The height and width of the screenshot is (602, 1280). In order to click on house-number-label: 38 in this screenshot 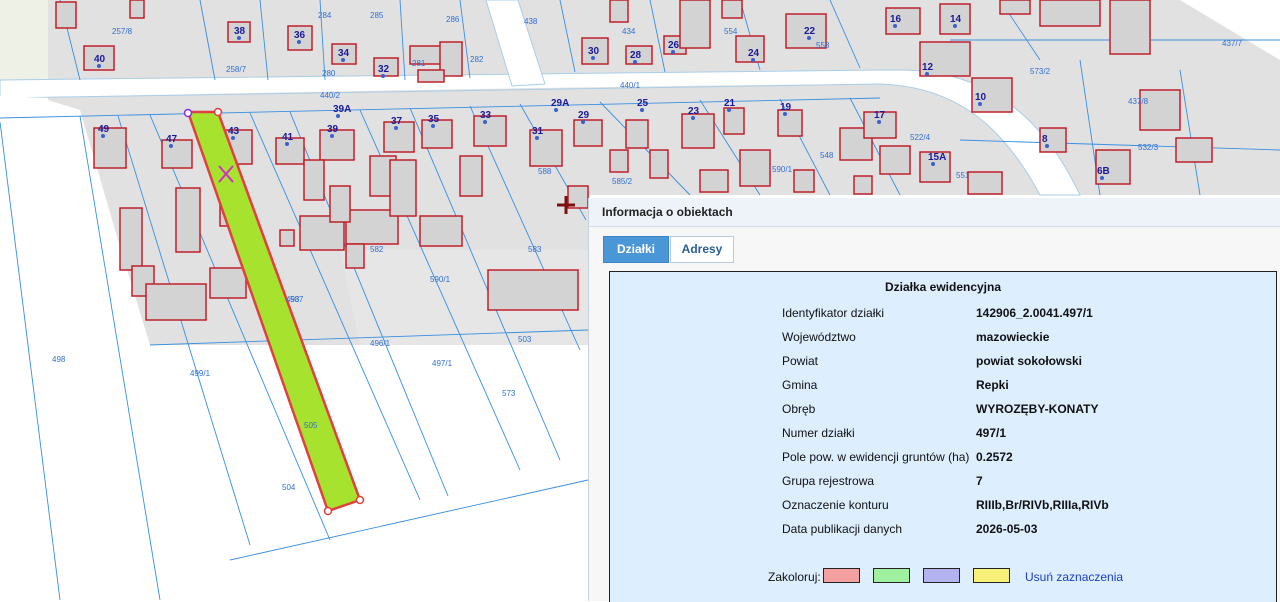, I will do `click(240, 31)`.